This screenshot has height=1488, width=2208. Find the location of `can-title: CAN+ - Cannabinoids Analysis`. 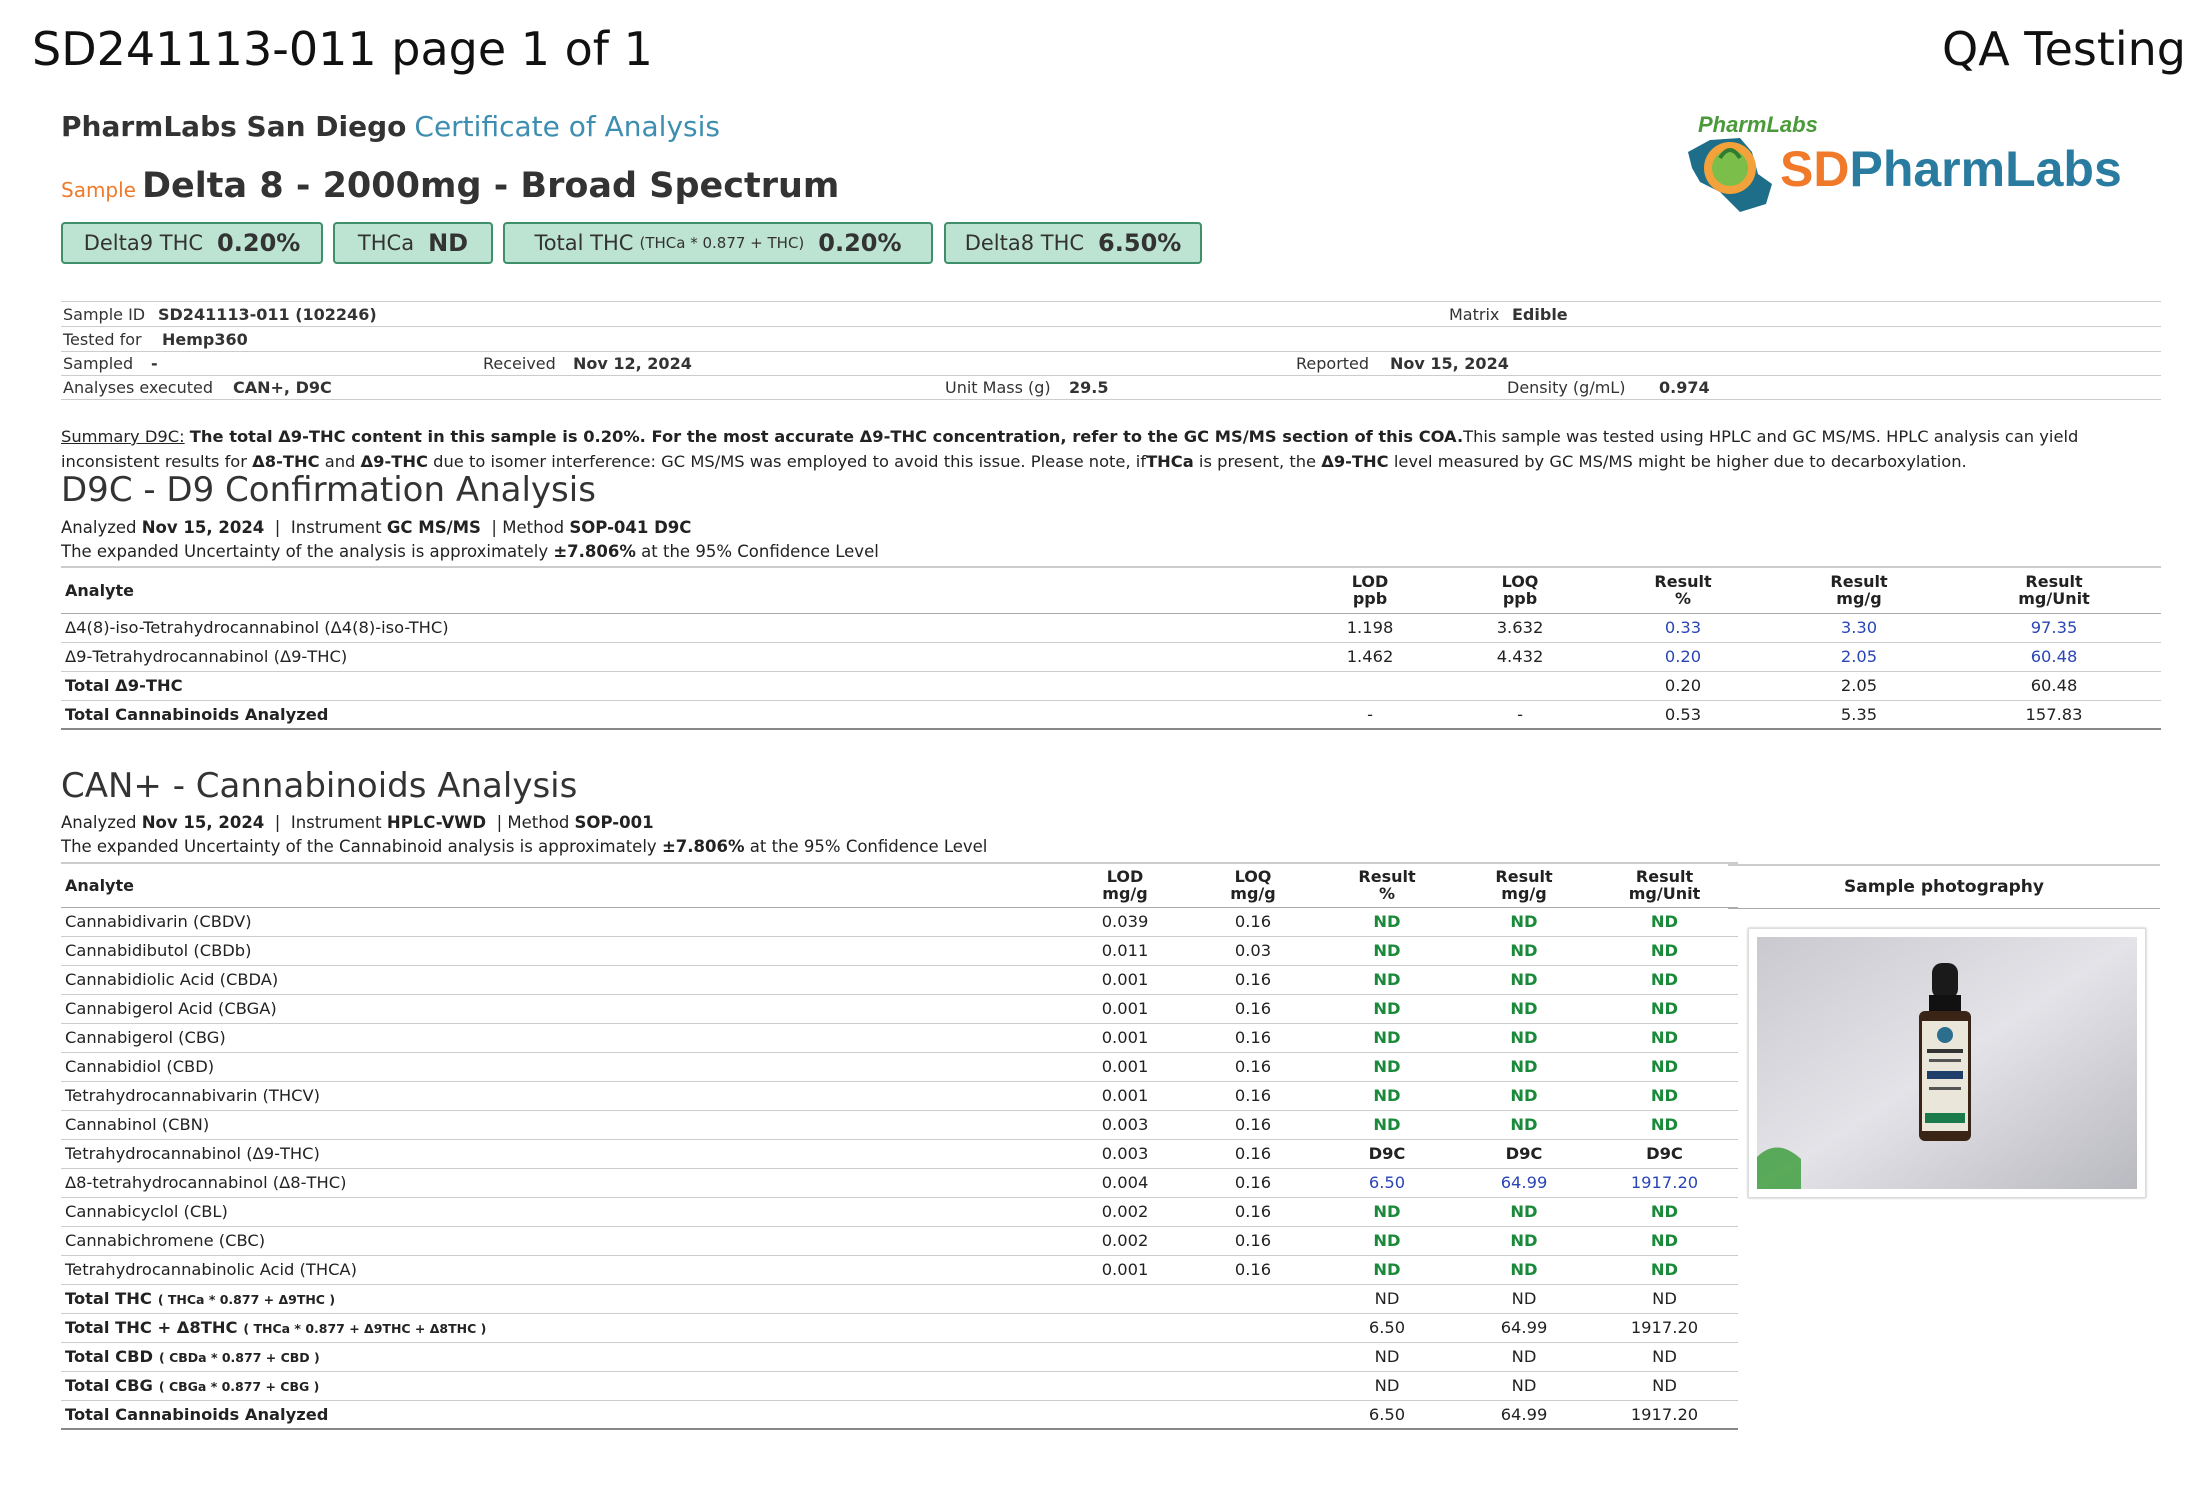

can-title: CAN+ - Cannabinoids Analysis is located at coordinates (319, 786).